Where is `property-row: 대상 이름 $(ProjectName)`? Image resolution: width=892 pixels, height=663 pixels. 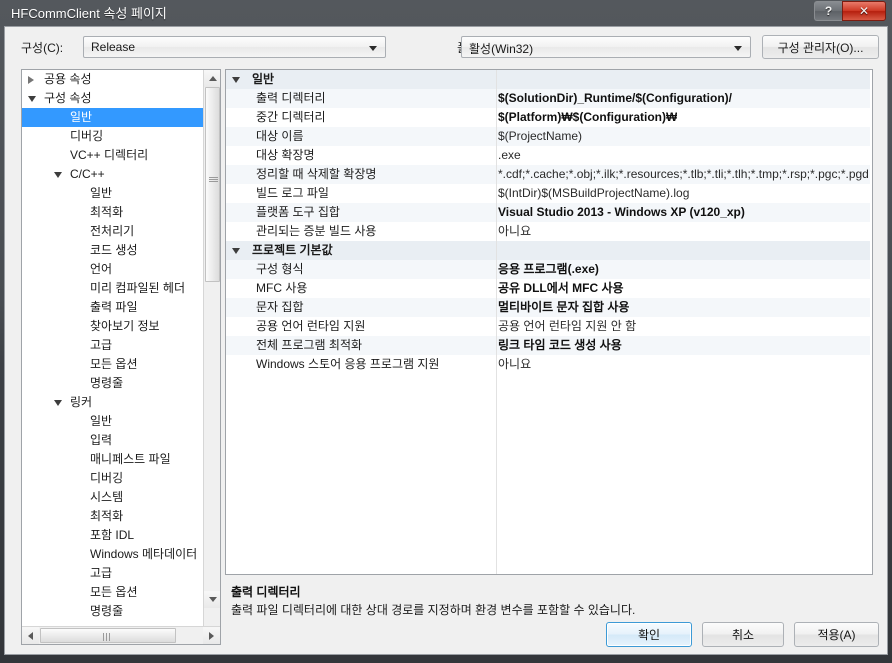
property-row: 대상 이름 $(ProjectName) is located at coordinates (549, 136).